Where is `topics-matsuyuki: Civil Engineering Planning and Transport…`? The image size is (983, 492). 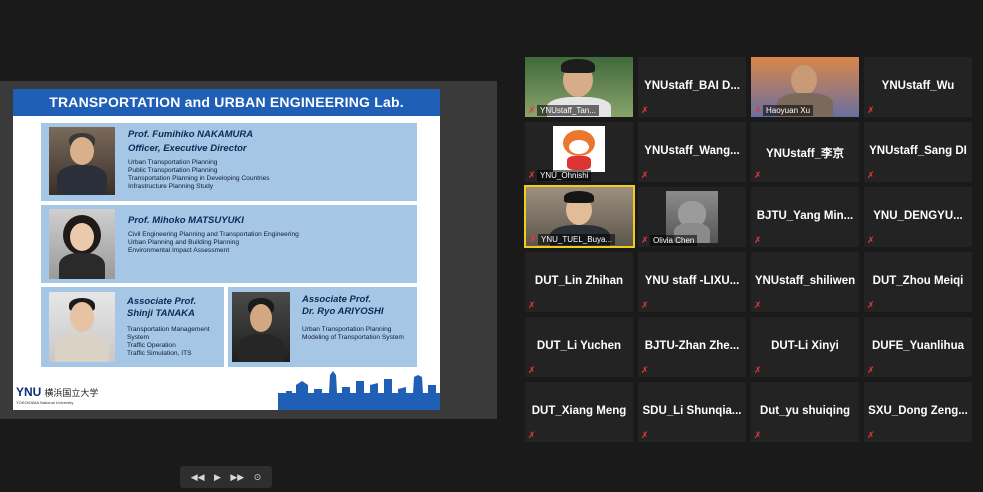 topics-matsuyuki: Civil Engineering Planning and Transport… is located at coordinates (213, 242).